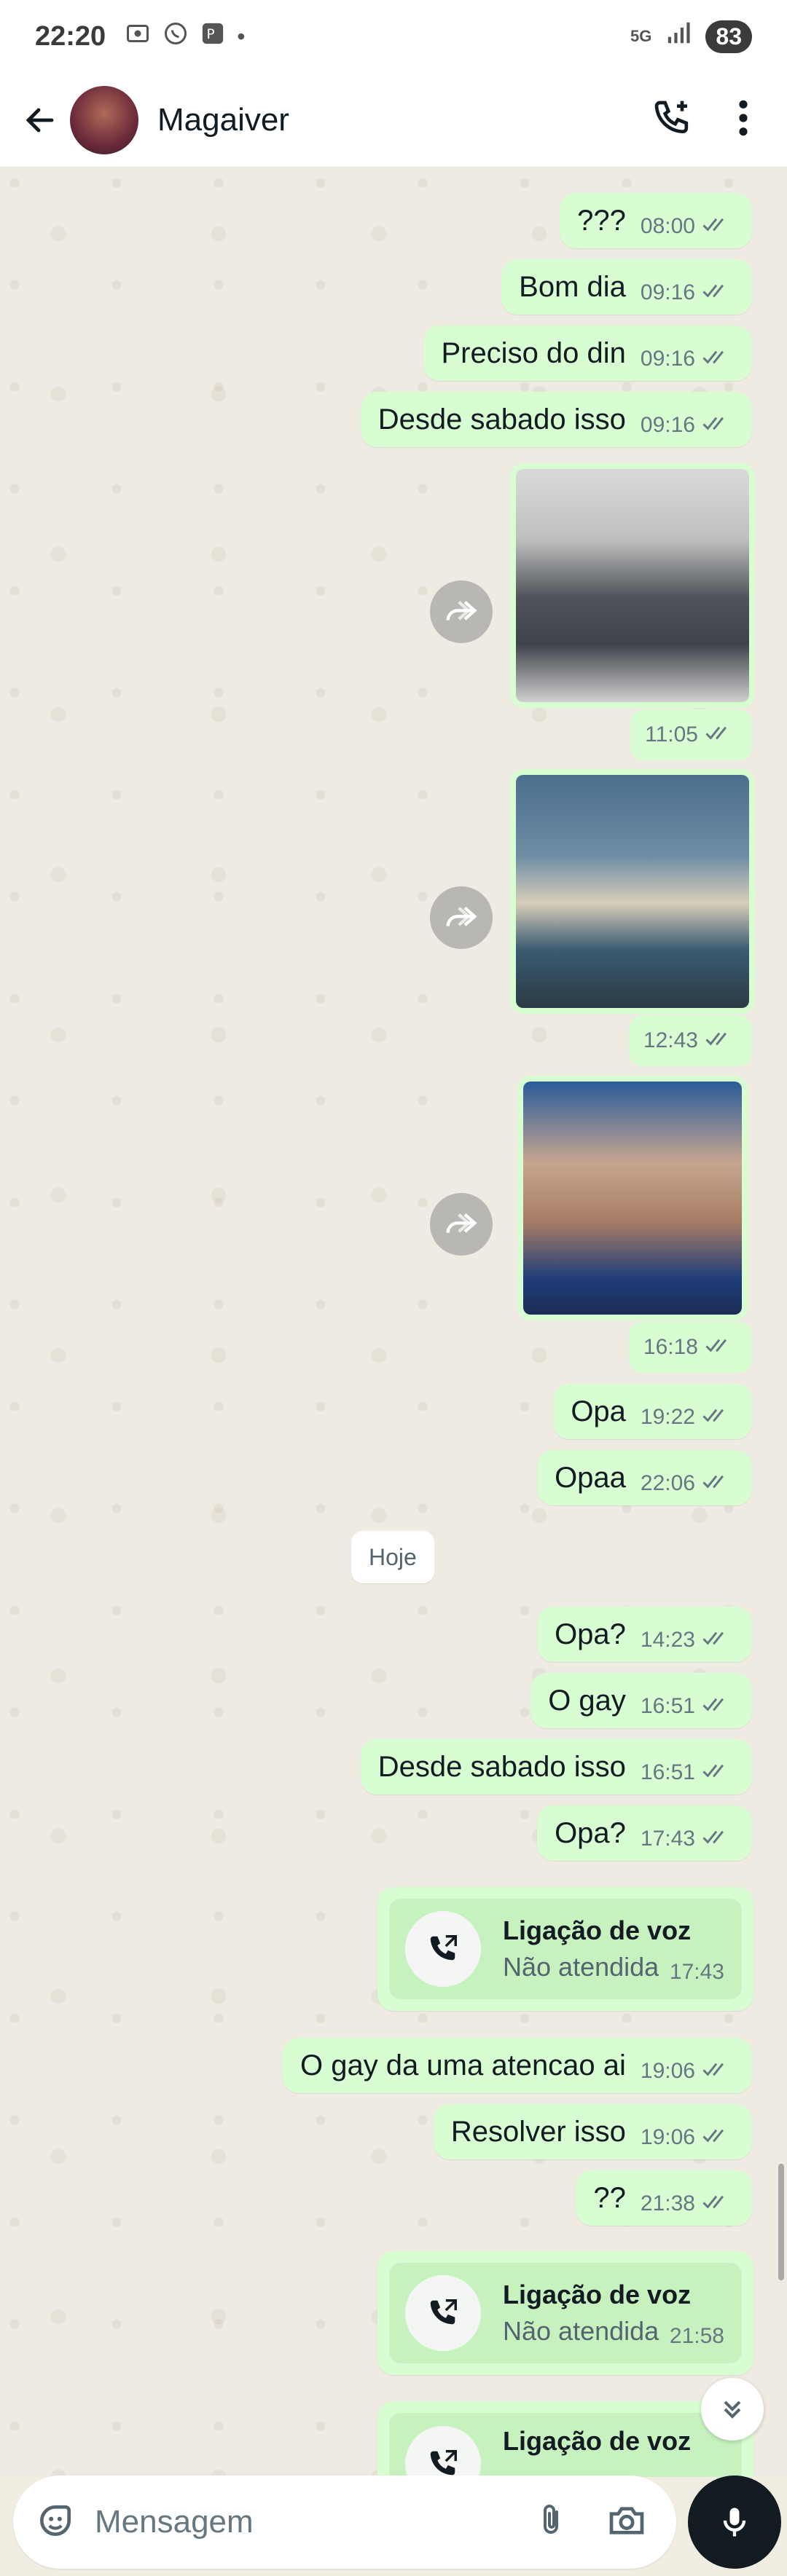  What do you see at coordinates (598, 1411) in the screenshot?
I see `message-text: Opa` at bounding box center [598, 1411].